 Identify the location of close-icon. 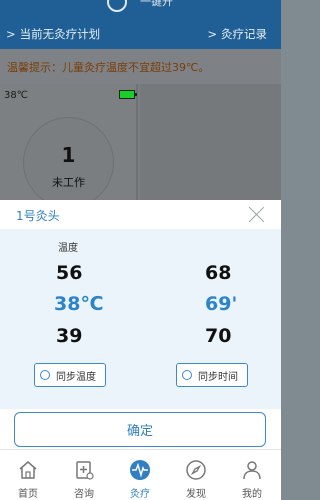
(256, 214).